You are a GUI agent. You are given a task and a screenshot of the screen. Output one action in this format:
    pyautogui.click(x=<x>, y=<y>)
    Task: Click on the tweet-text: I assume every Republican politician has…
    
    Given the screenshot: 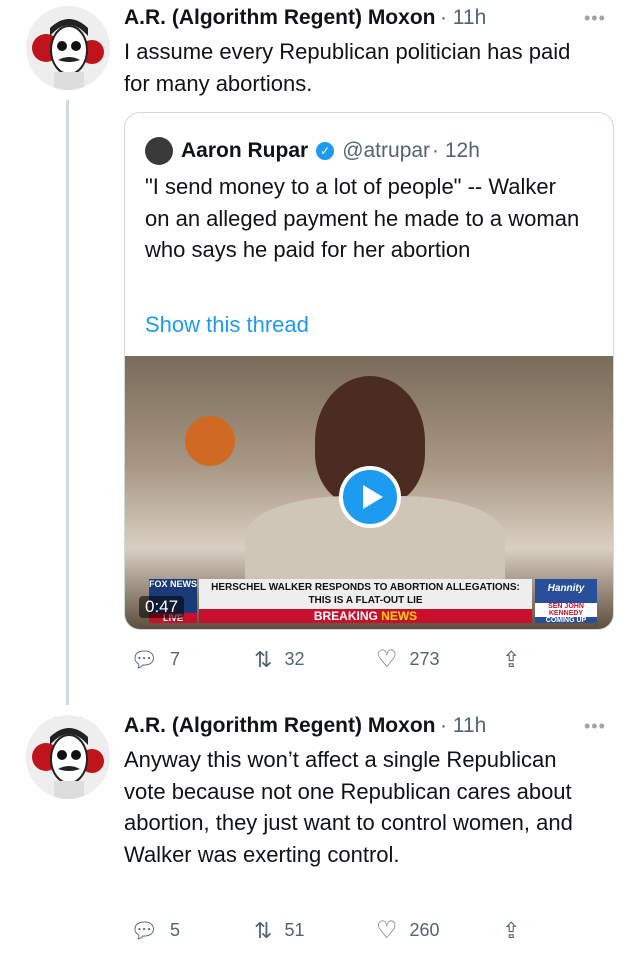 What is the action you would take?
    pyautogui.click(x=347, y=67)
    